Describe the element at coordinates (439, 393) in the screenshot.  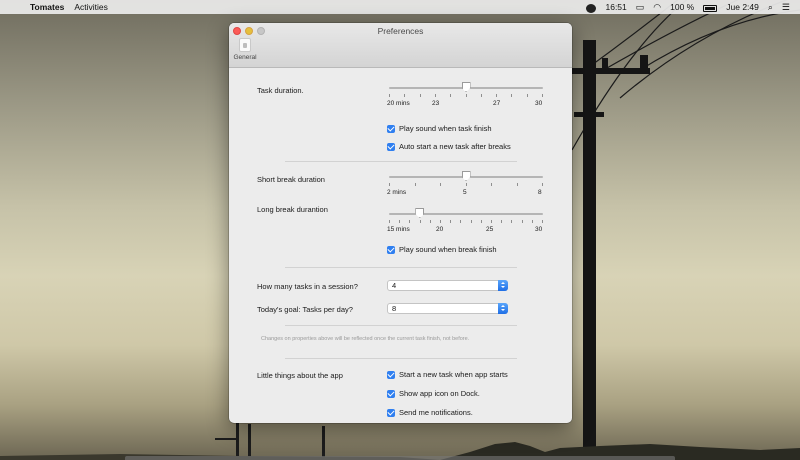
I see `show-dock-icon-label: Show app icon on Dock.` at that location.